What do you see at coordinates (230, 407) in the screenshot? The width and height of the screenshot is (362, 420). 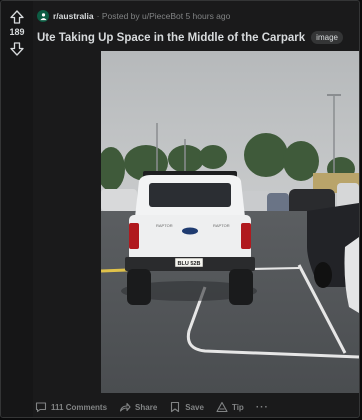 I see `tip-button: Tip` at bounding box center [230, 407].